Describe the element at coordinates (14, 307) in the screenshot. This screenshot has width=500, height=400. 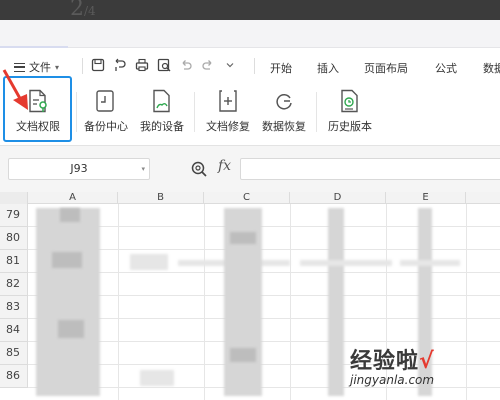
I see `row-header: 83` at that location.